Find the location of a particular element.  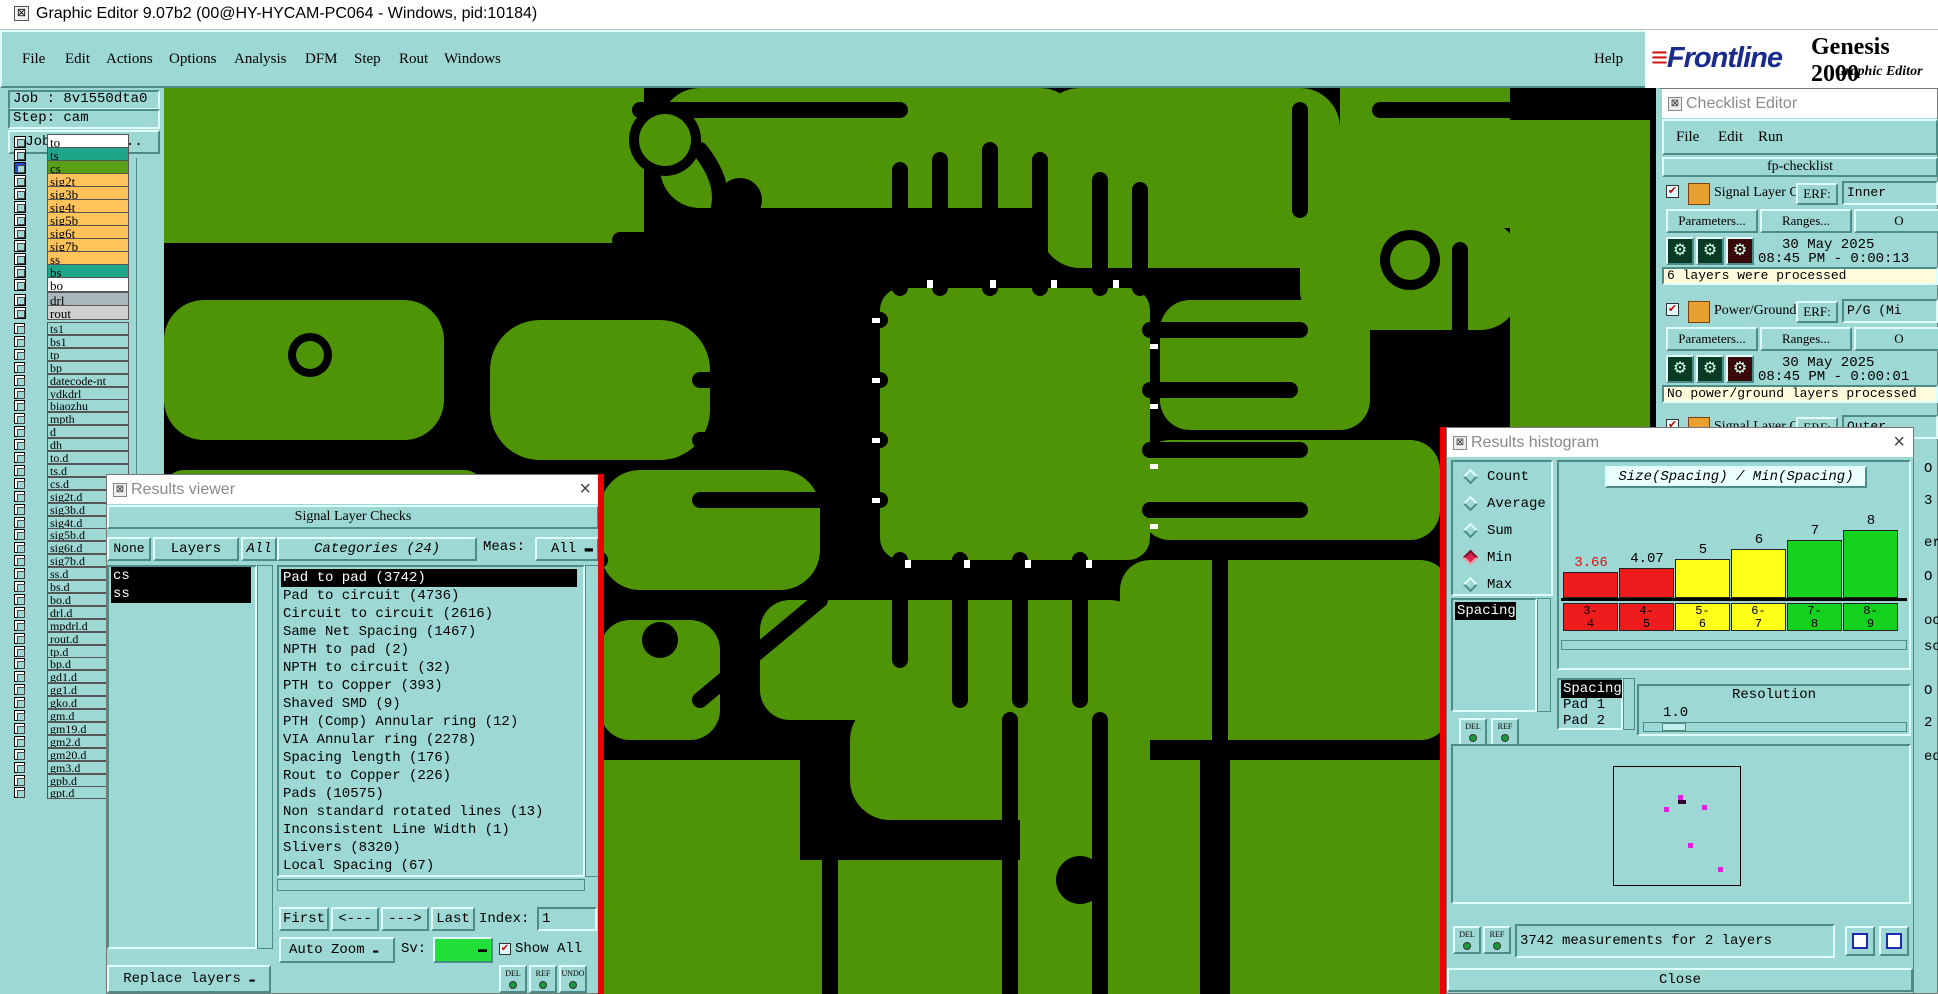

histogram-hscrollbar is located at coordinates (1734, 645).